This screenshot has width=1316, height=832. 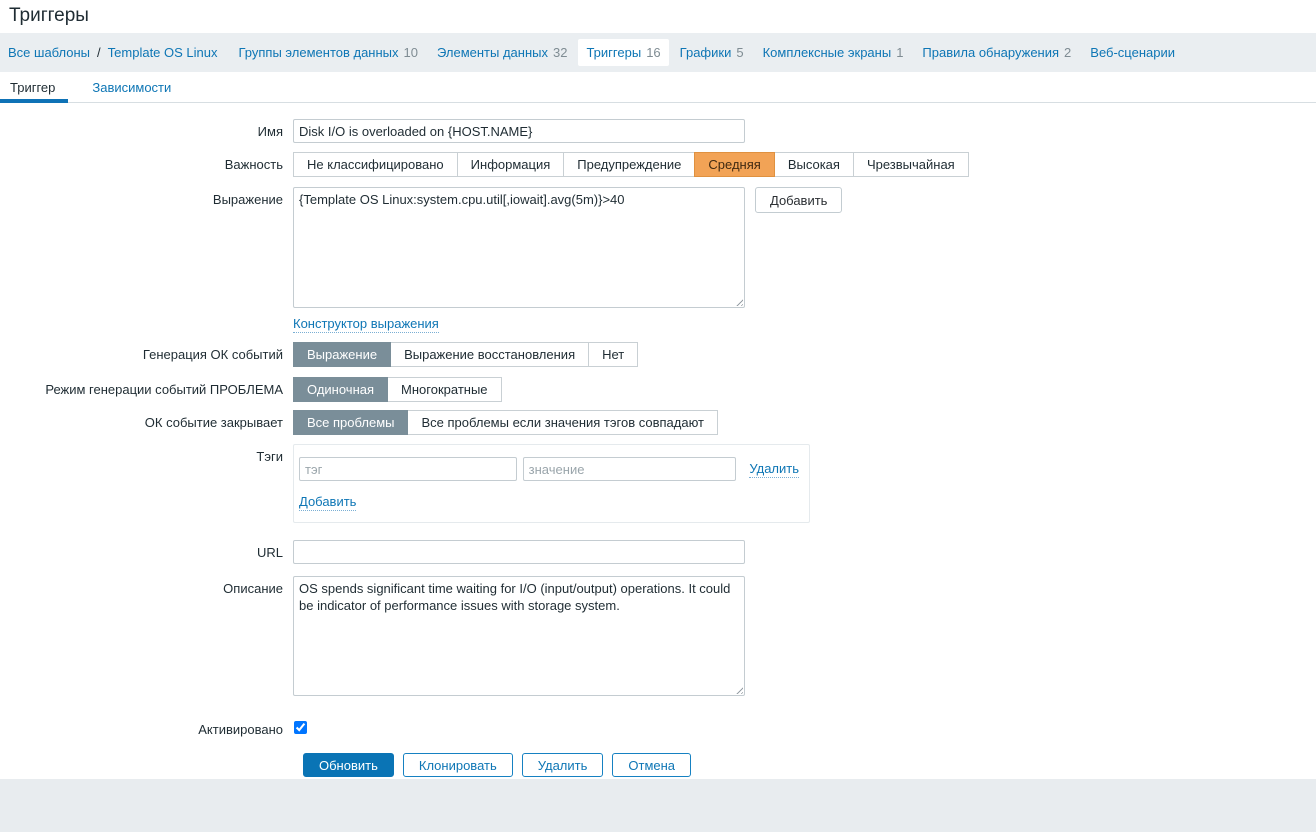 What do you see at coordinates (734, 164) in the screenshot?
I see `severity-option-average: Средняя` at bounding box center [734, 164].